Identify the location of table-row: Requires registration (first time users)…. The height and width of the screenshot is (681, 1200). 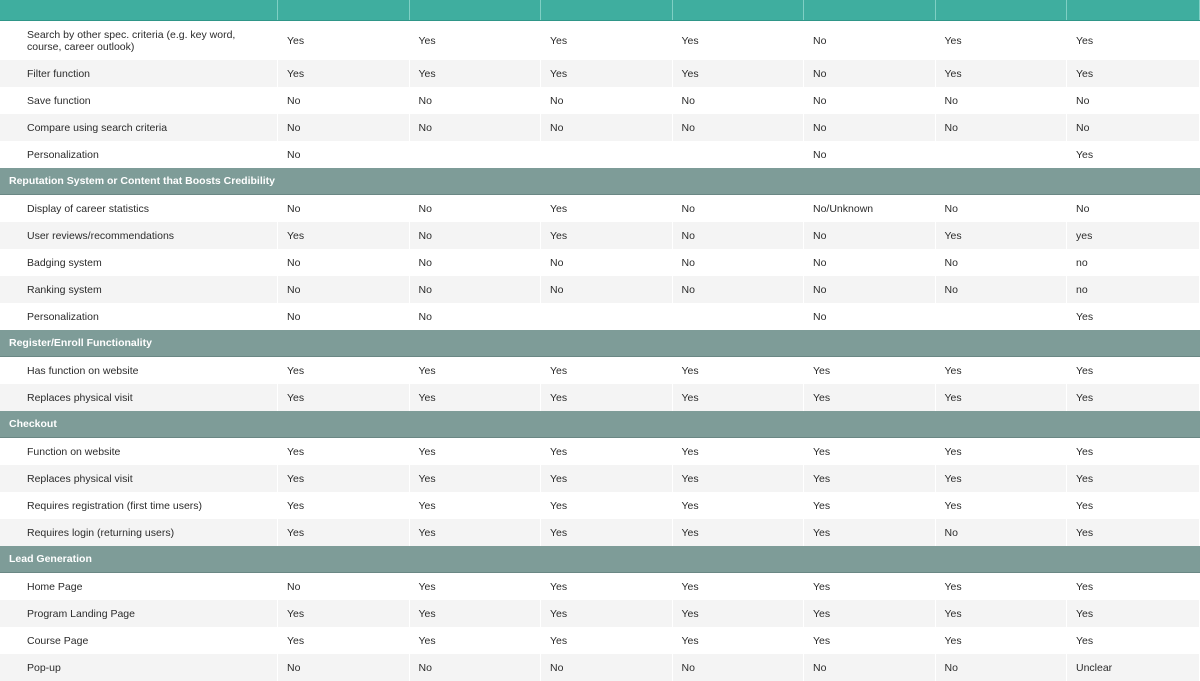
(600, 505).